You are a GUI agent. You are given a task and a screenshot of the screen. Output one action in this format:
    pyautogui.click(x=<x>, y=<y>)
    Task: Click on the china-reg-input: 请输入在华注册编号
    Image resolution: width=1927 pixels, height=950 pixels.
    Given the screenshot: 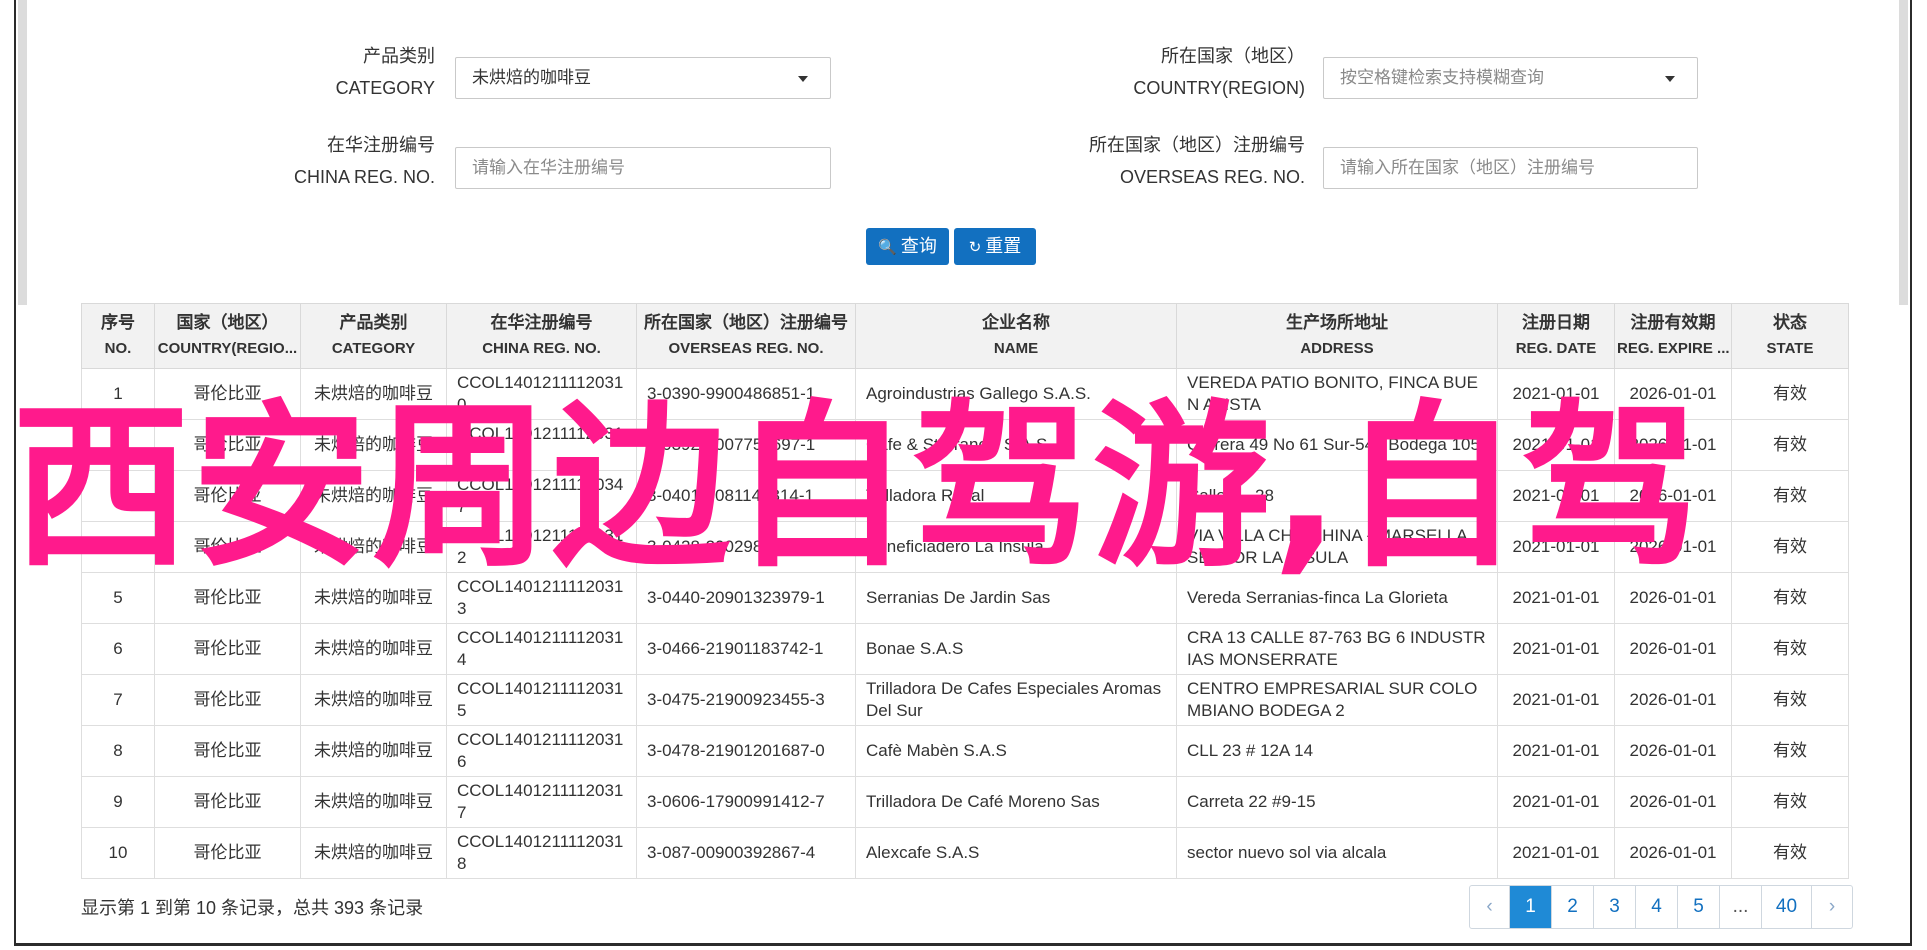 What is the action you would take?
    pyautogui.click(x=643, y=168)
    